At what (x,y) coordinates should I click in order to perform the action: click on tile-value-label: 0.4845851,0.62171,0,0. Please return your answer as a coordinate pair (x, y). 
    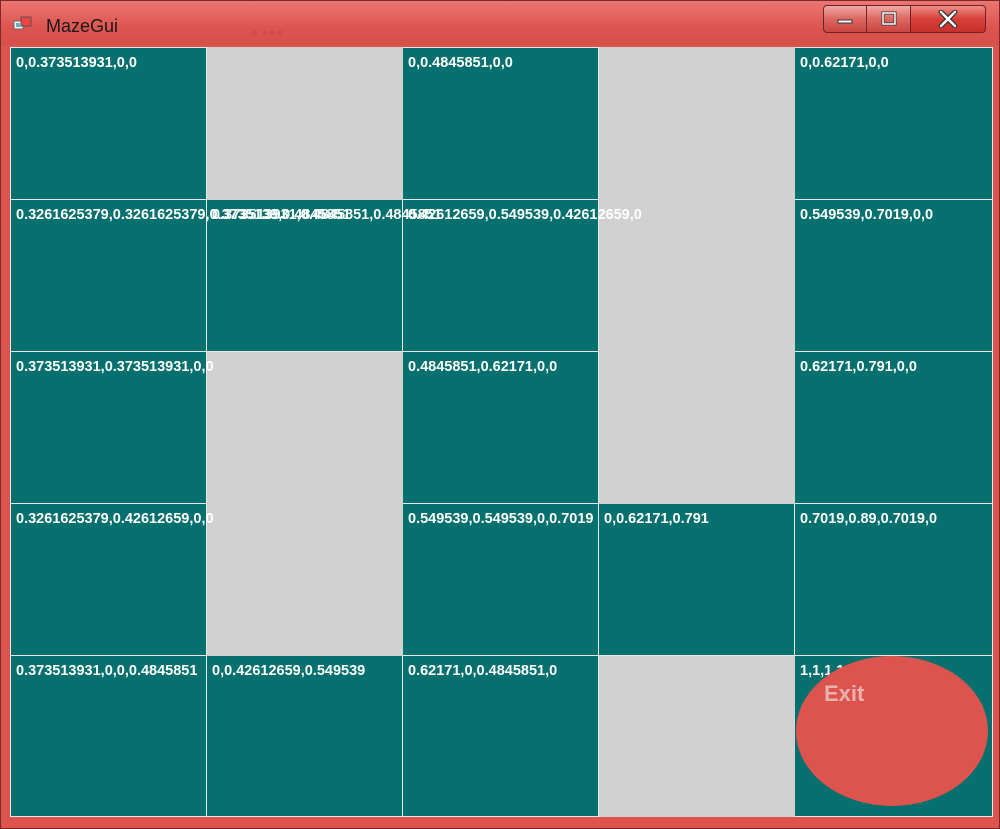
    Looking at the image, I should click on (483, 367).